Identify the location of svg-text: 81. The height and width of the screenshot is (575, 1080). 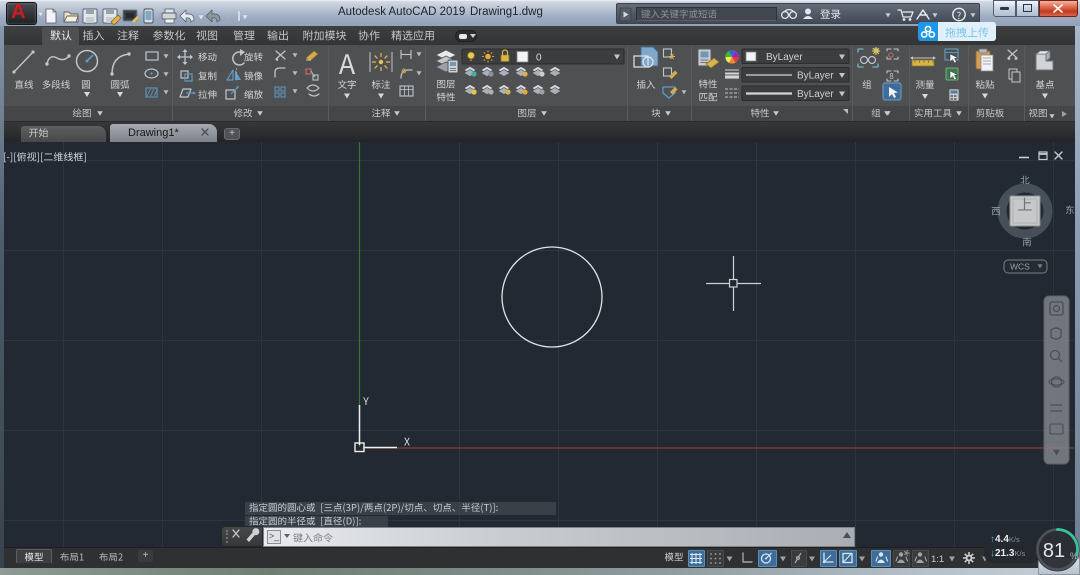
(1054, 551).